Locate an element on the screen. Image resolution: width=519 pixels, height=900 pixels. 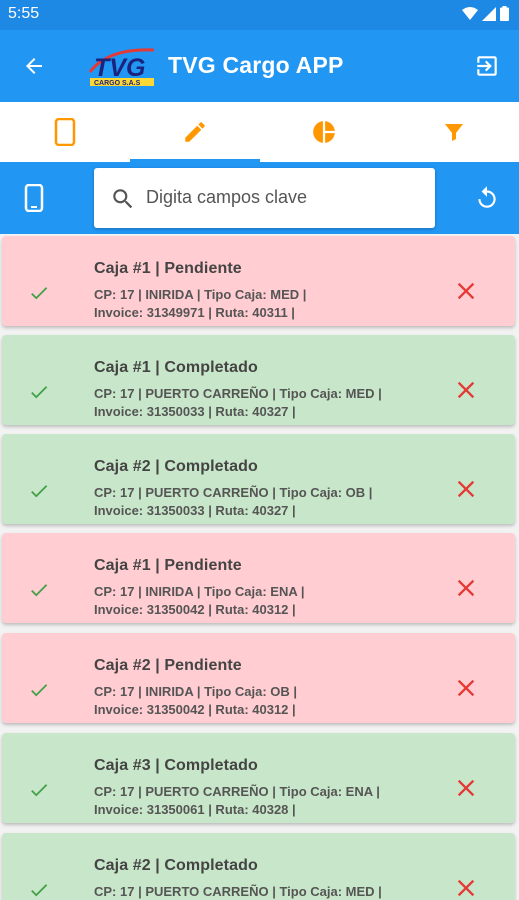
refresh-button is located at coordinates (487, 198).